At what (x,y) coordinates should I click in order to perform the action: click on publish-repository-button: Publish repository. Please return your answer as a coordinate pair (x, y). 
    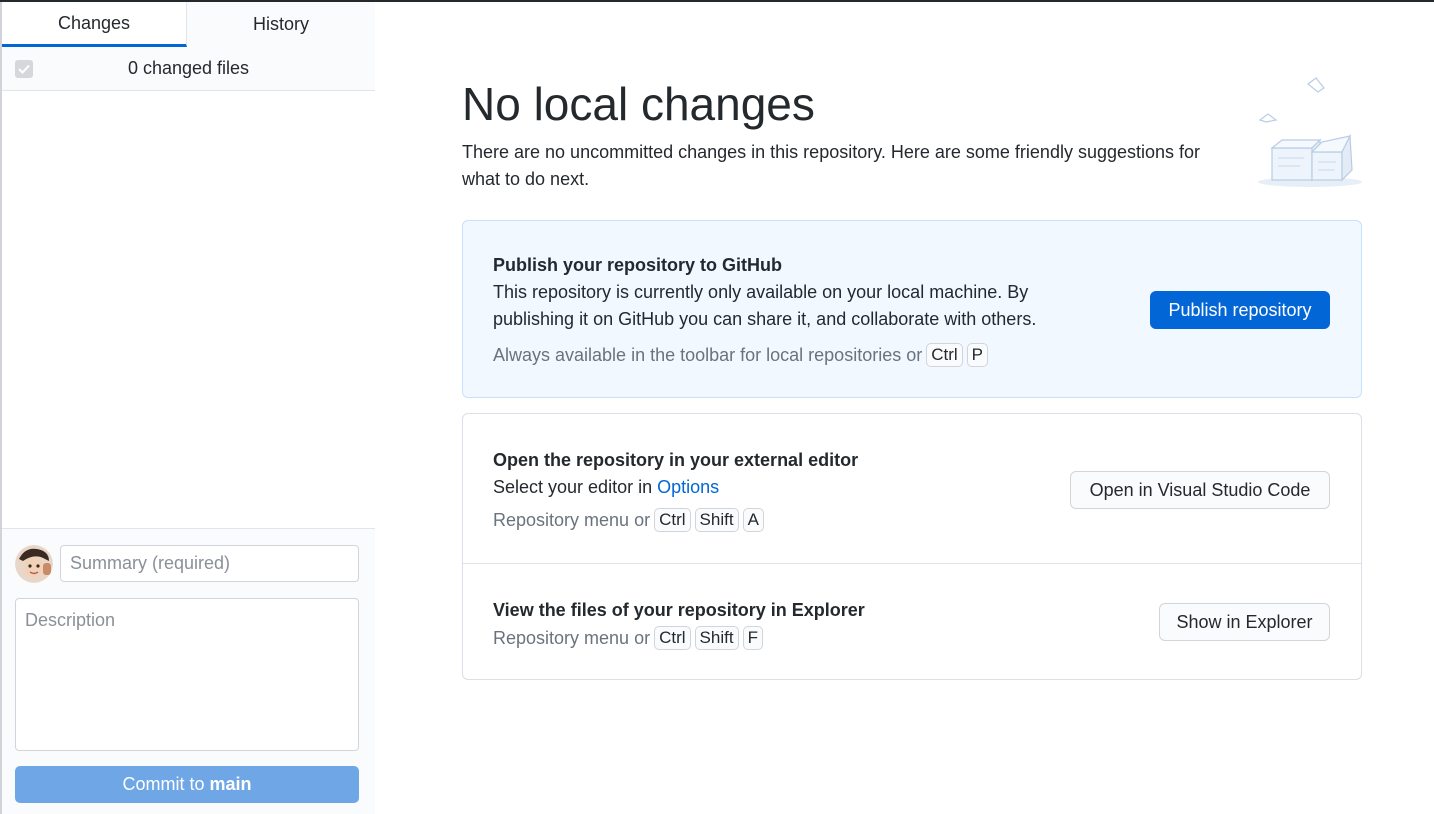
    Looking at the image, I should click on (1240, 310).